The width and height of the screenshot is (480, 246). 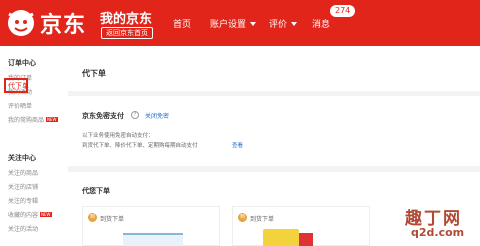 I want to click on sidebar-item-proxy-order: 代下单, so click(x=18, y=86).